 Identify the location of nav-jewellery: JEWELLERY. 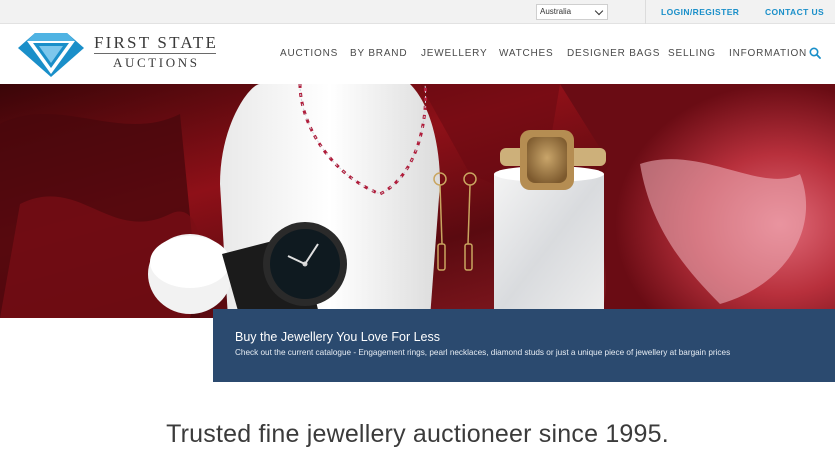
(454, 54).